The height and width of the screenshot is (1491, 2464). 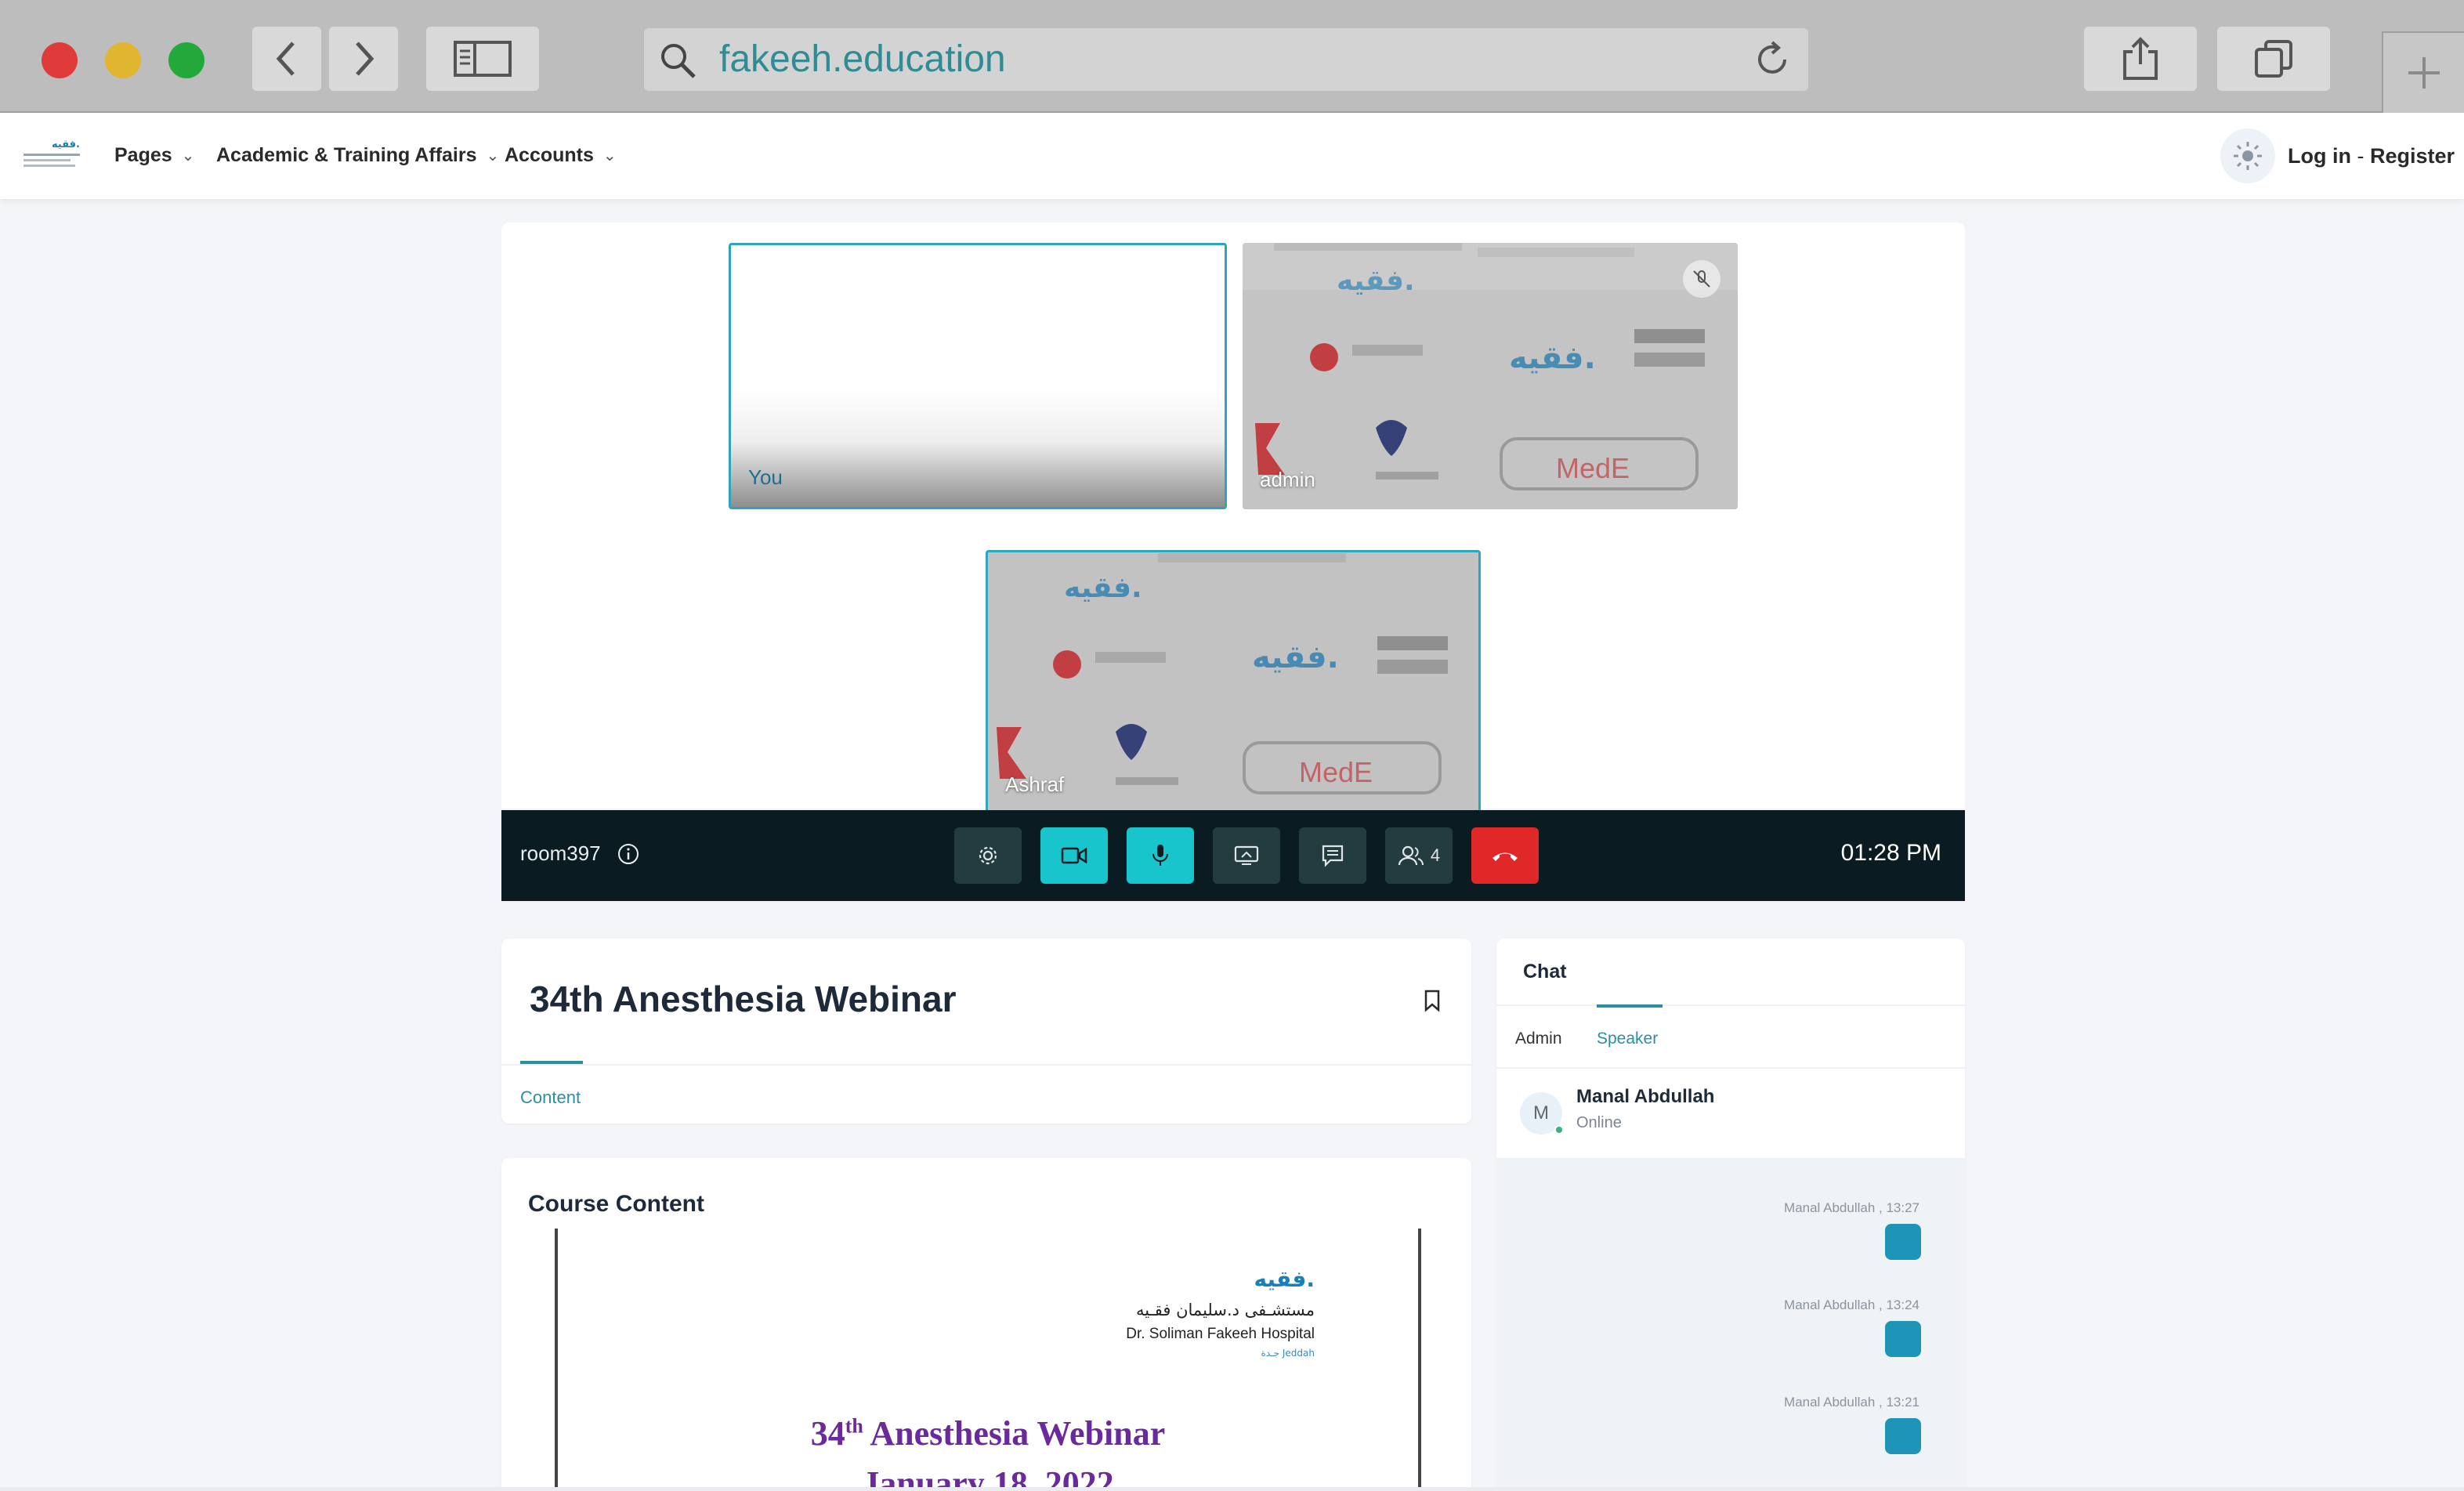 I want to click on document-city: جـدة Jeddah, so click(x=1288, y=1353).